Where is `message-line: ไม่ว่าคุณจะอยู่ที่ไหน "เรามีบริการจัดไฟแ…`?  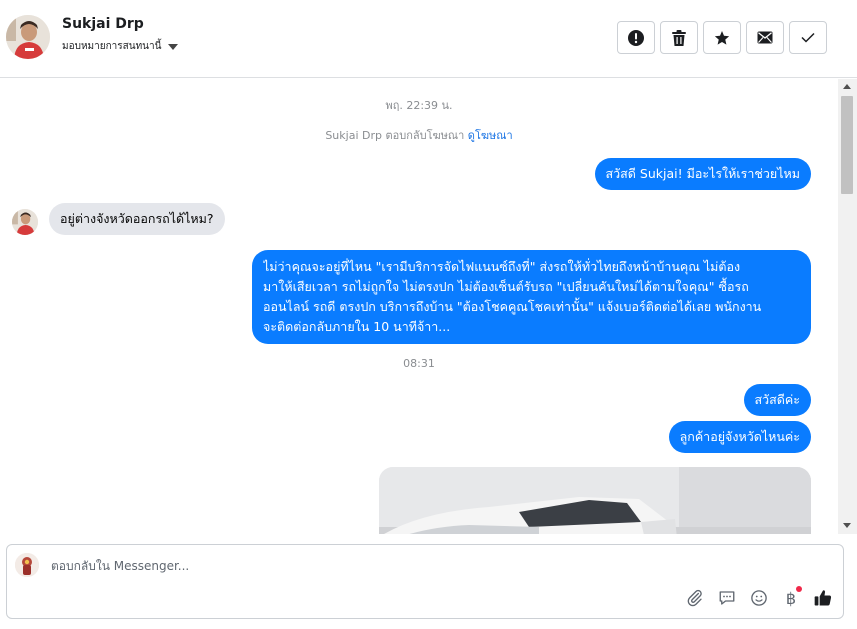 message-line: ไม่ว่าคุณจะอยู่ที่ไหน "เรามีบริการจัดไฟแ… is located at coordinates (502, 266).